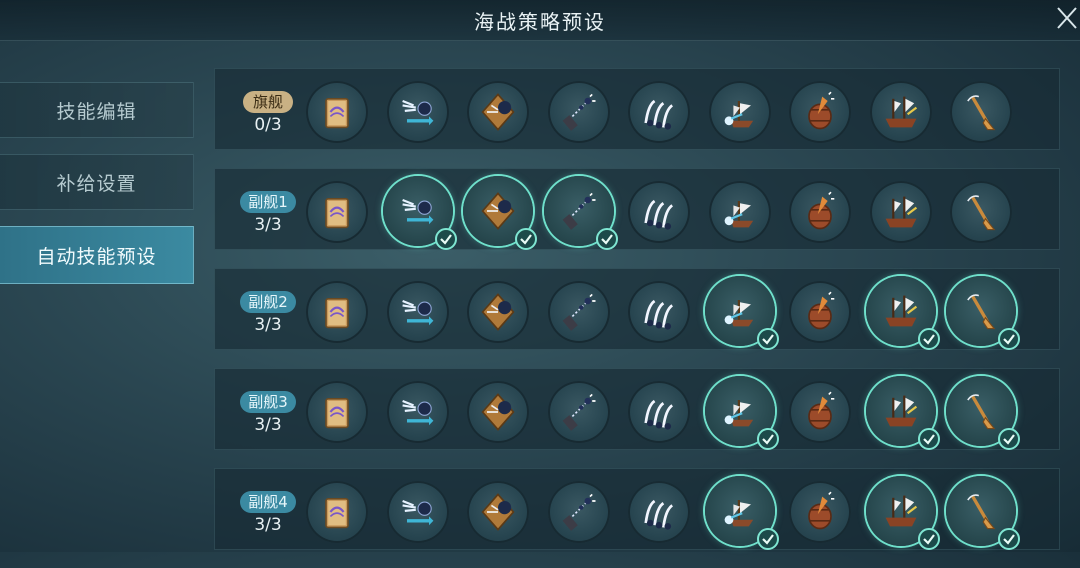 The height and width of the screenshot is (568, 1080). I want to click on menu-skill-edit-label: 技能编辑, so click(96, 111).